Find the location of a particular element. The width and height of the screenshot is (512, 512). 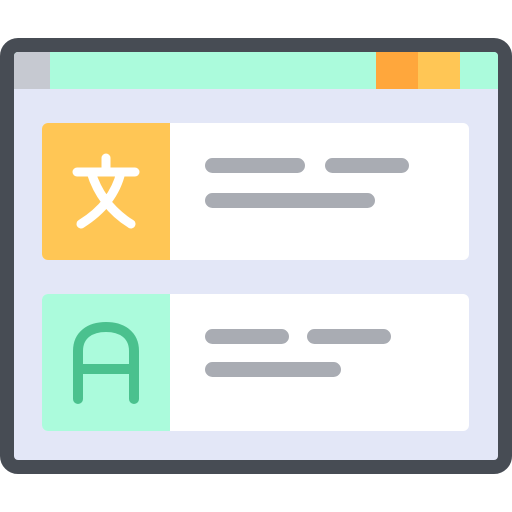

chinese-character-icon is located at coordinates (106, 190).